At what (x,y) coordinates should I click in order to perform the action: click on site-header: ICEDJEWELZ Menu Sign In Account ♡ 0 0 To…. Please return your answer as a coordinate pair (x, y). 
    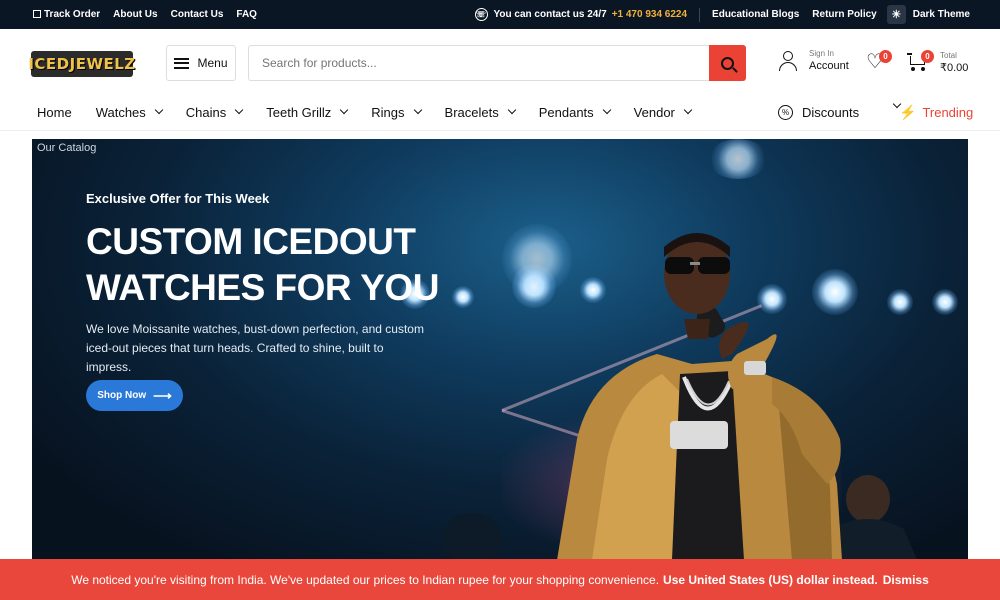
    Looking at the image, I should click on (500, 63).